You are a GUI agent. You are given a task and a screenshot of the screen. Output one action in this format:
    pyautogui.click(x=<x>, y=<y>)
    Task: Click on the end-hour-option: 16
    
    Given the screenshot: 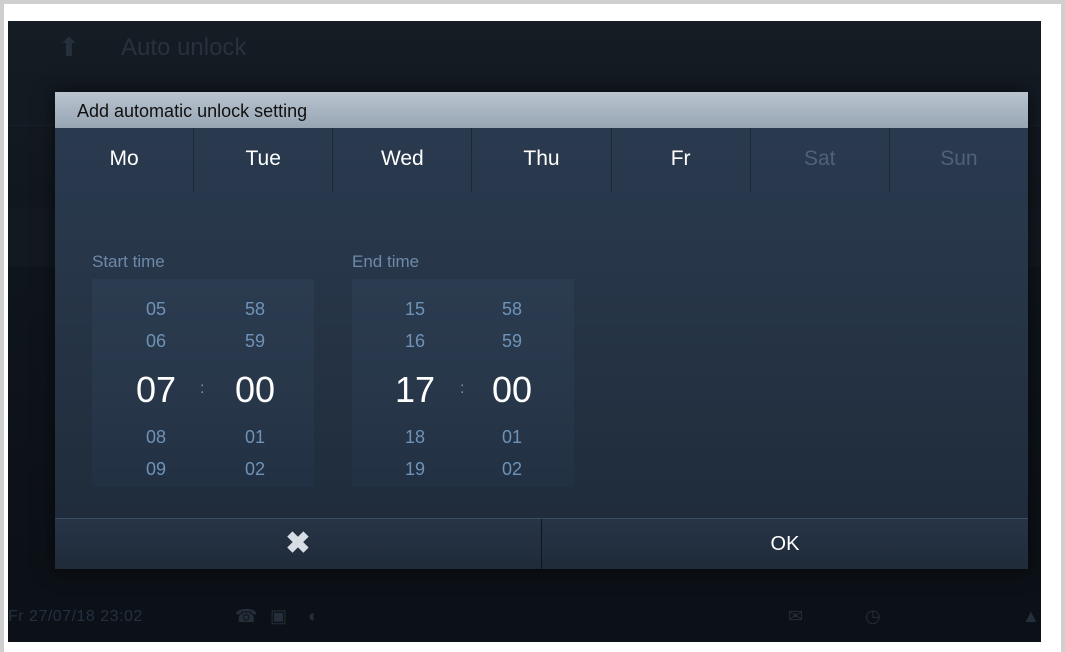 What is the action you would take?
    pyautogui.click(x=415, y=341)
    